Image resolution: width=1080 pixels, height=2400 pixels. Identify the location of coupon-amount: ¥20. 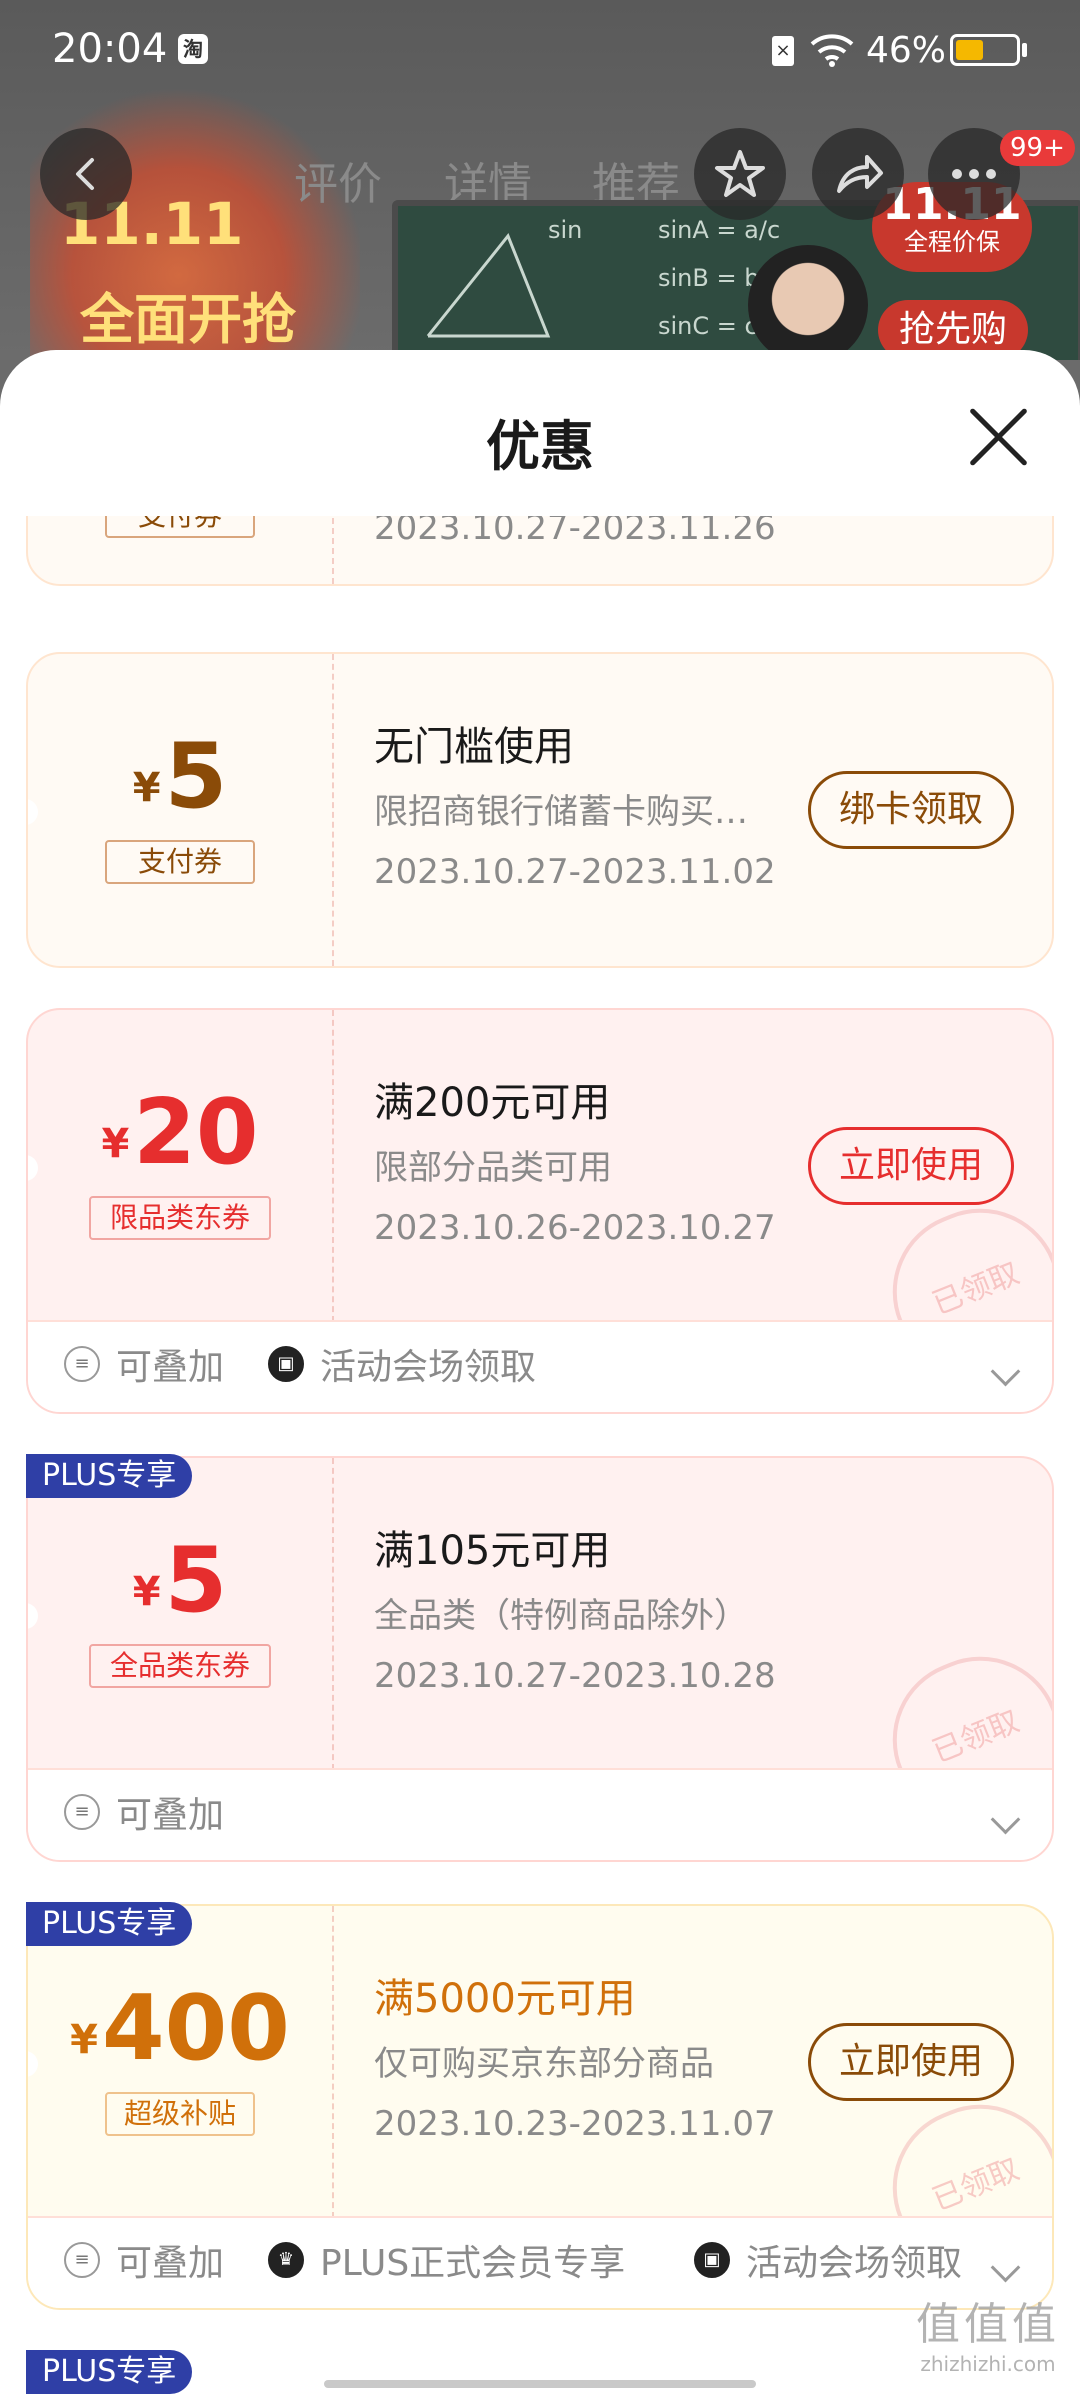
(180, 1132).